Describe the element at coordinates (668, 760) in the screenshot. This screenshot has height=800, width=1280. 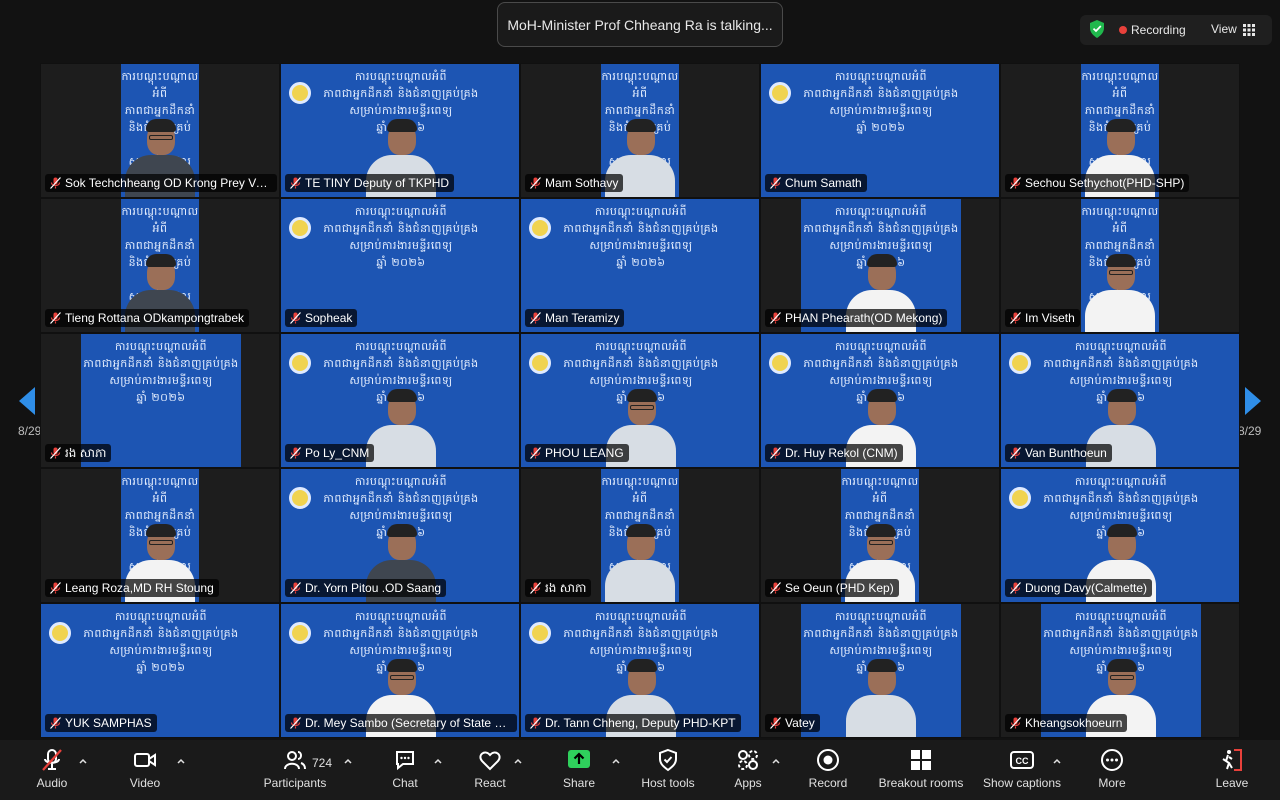
I see `host-shield-icon` at that location.